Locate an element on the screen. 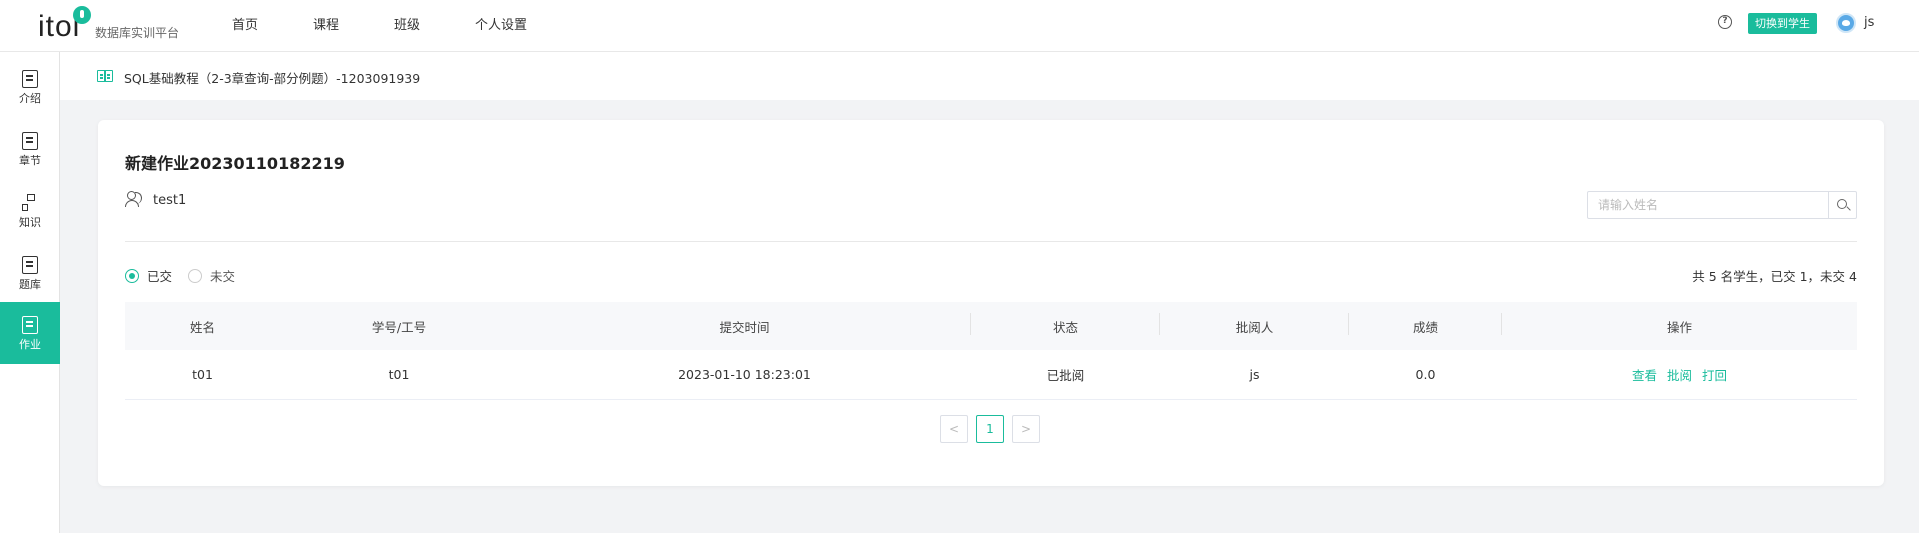 This screenshot has height=533, width=1919. class-name: test1 is located at coordinates (170, 200).